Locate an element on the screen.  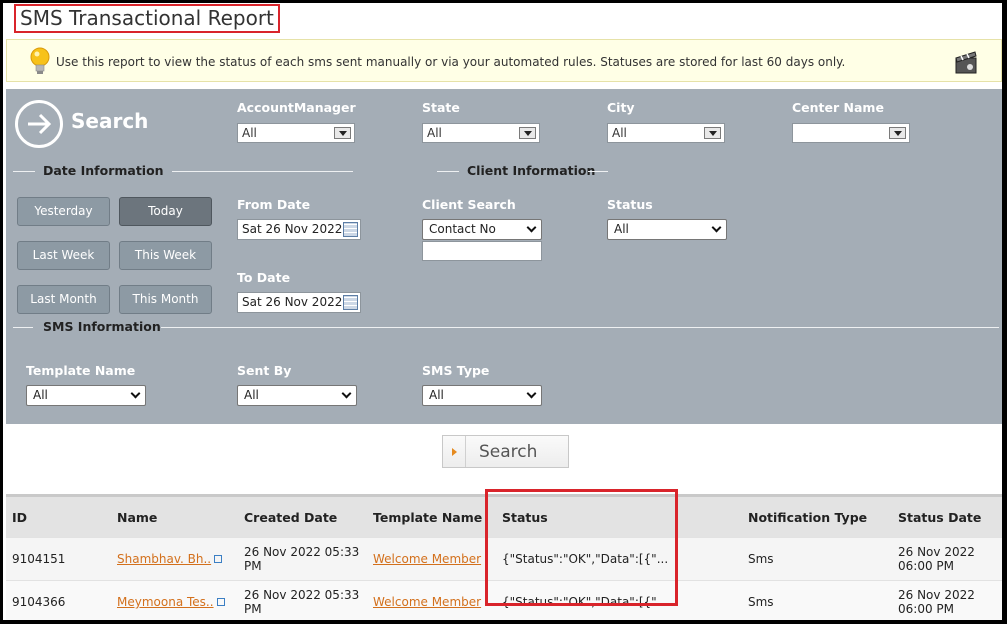
status-select: All is located at coordinates (667, 229).